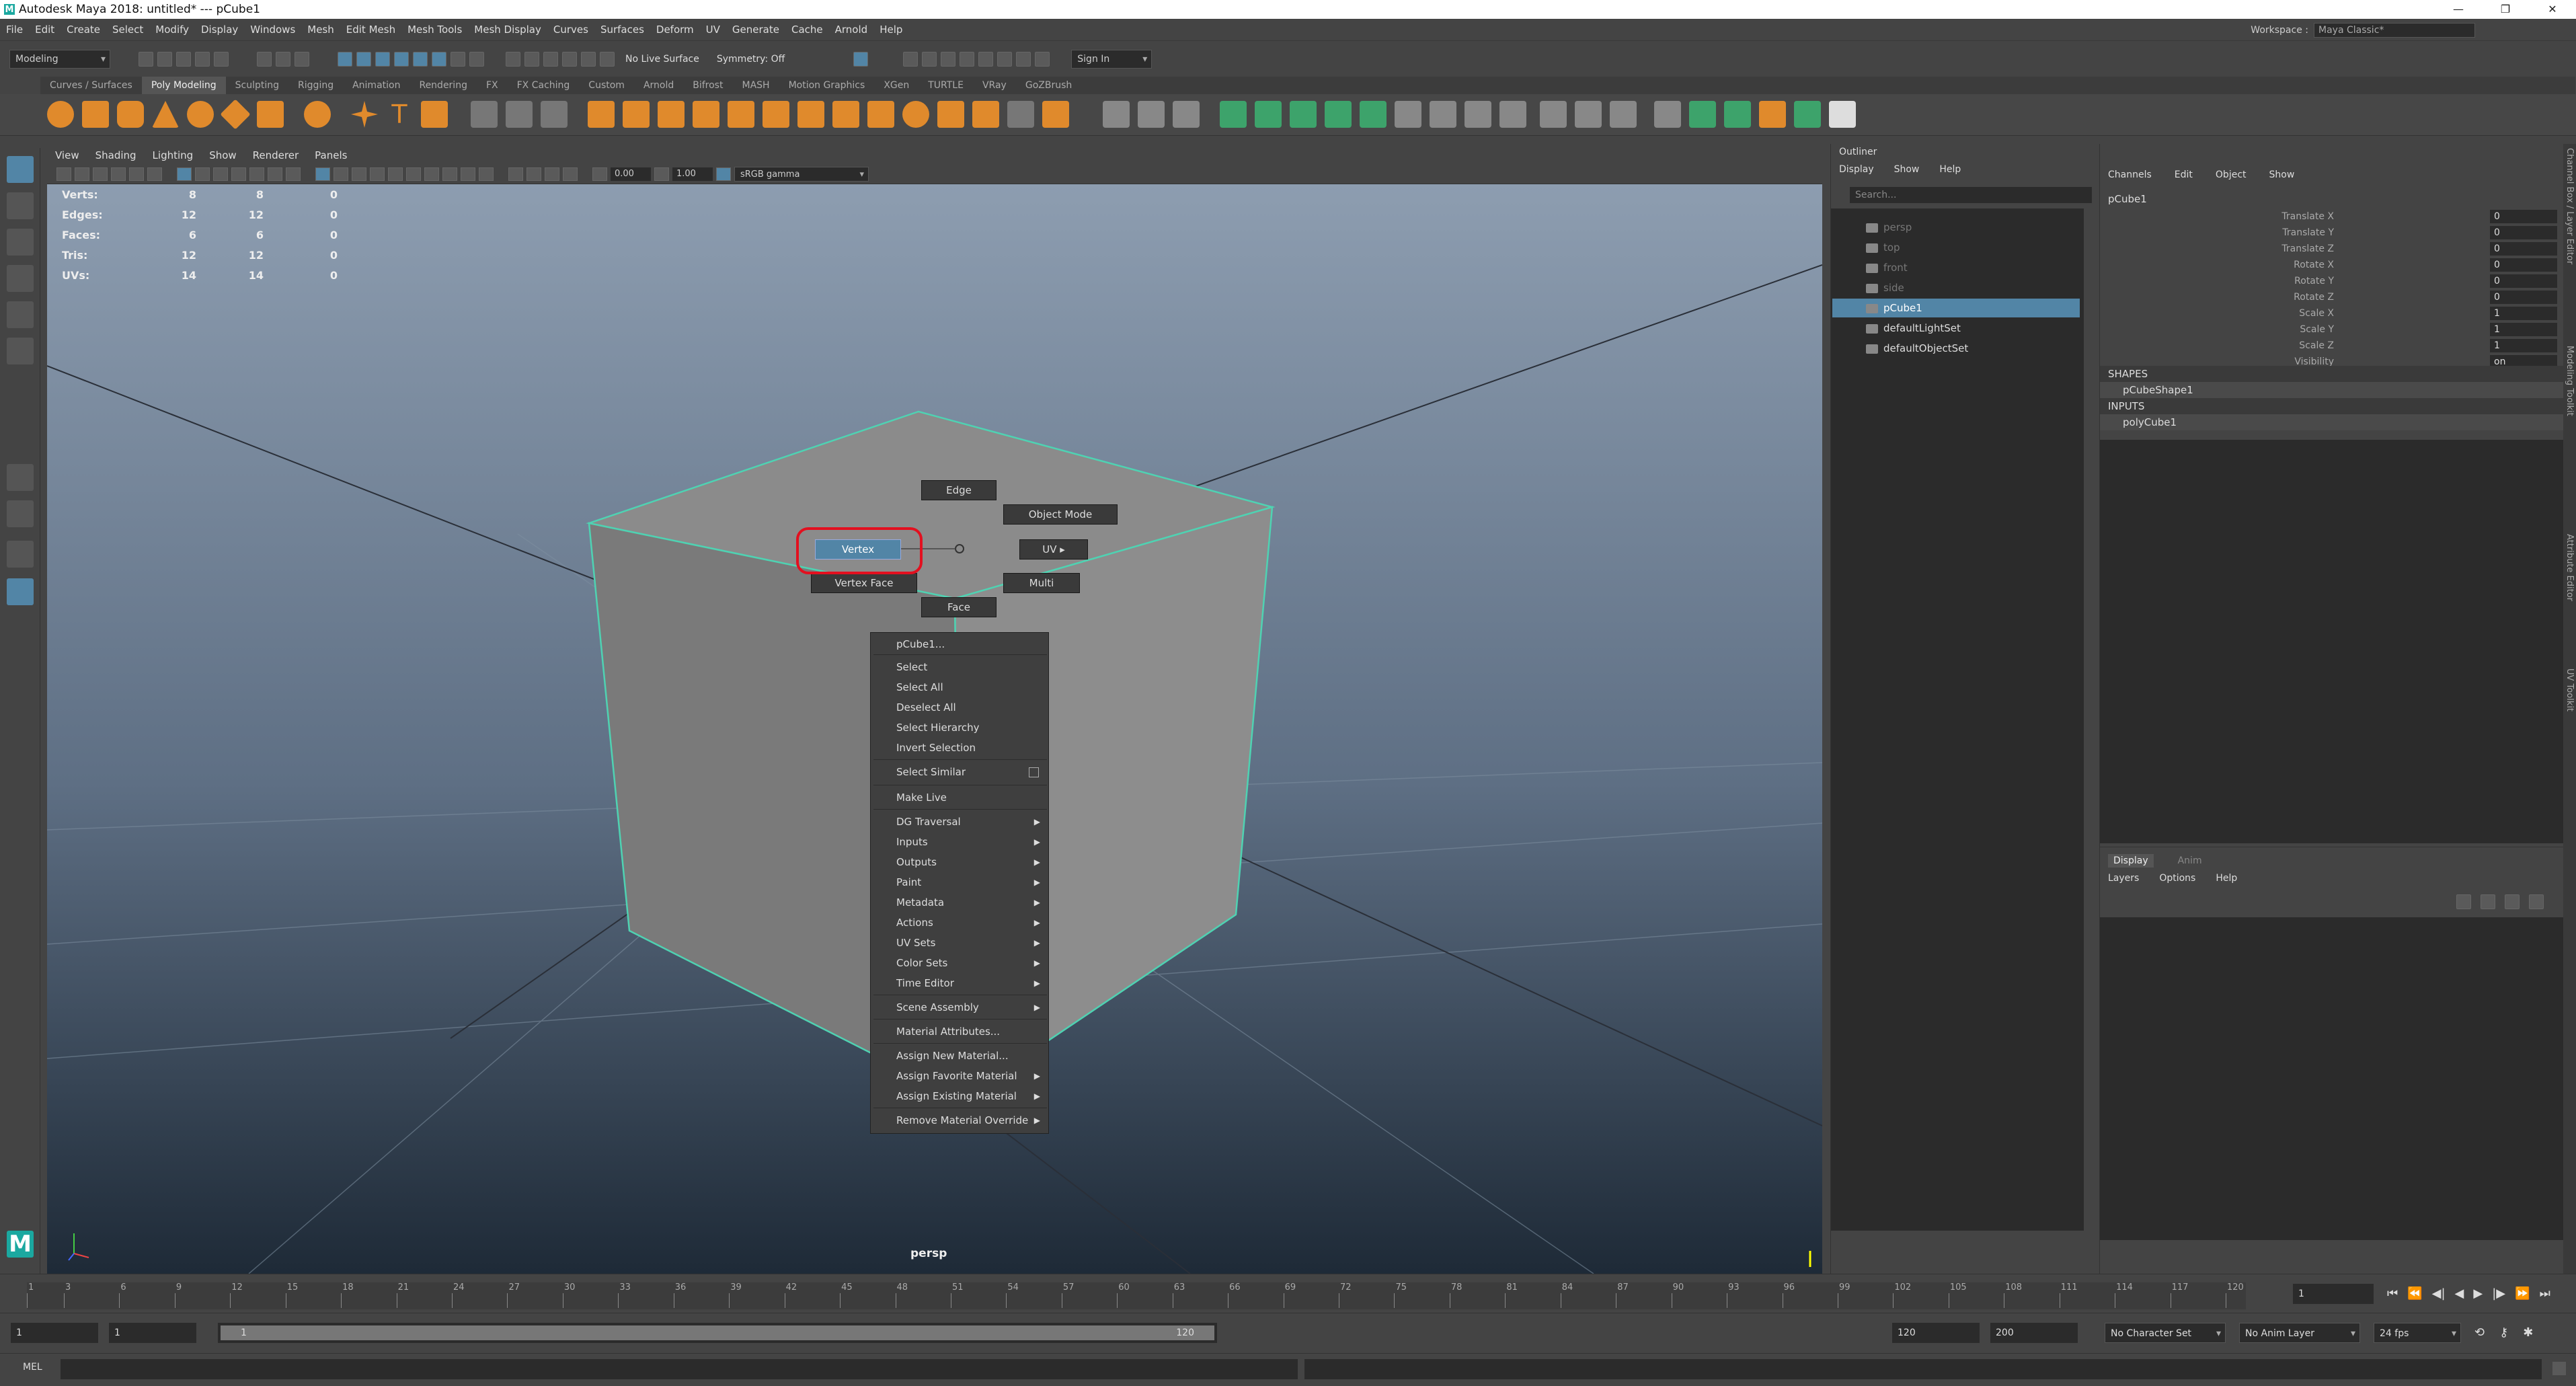 This screenshot has width=2576, height=1386. Describe the element at coordinates (203, 174) in the screenshot. I see `film-gate-icon` at that location.